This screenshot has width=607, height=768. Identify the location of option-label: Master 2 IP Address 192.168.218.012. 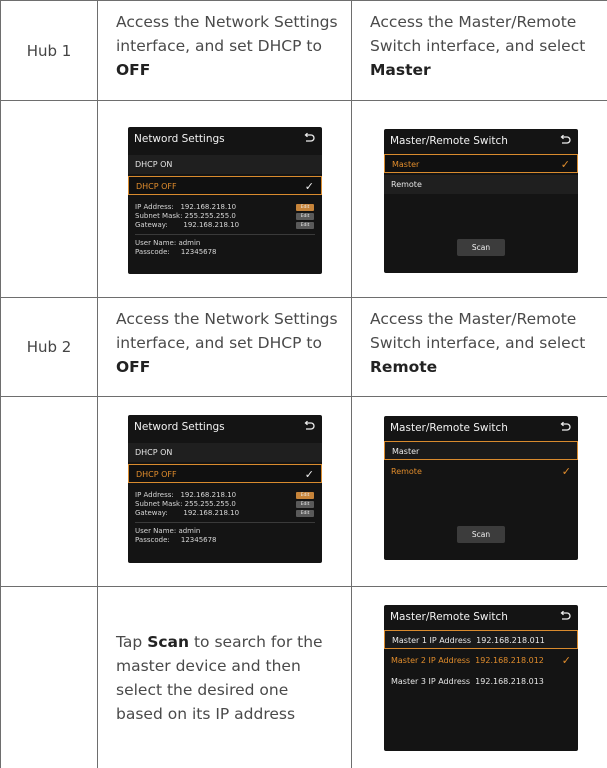
(467, 660).